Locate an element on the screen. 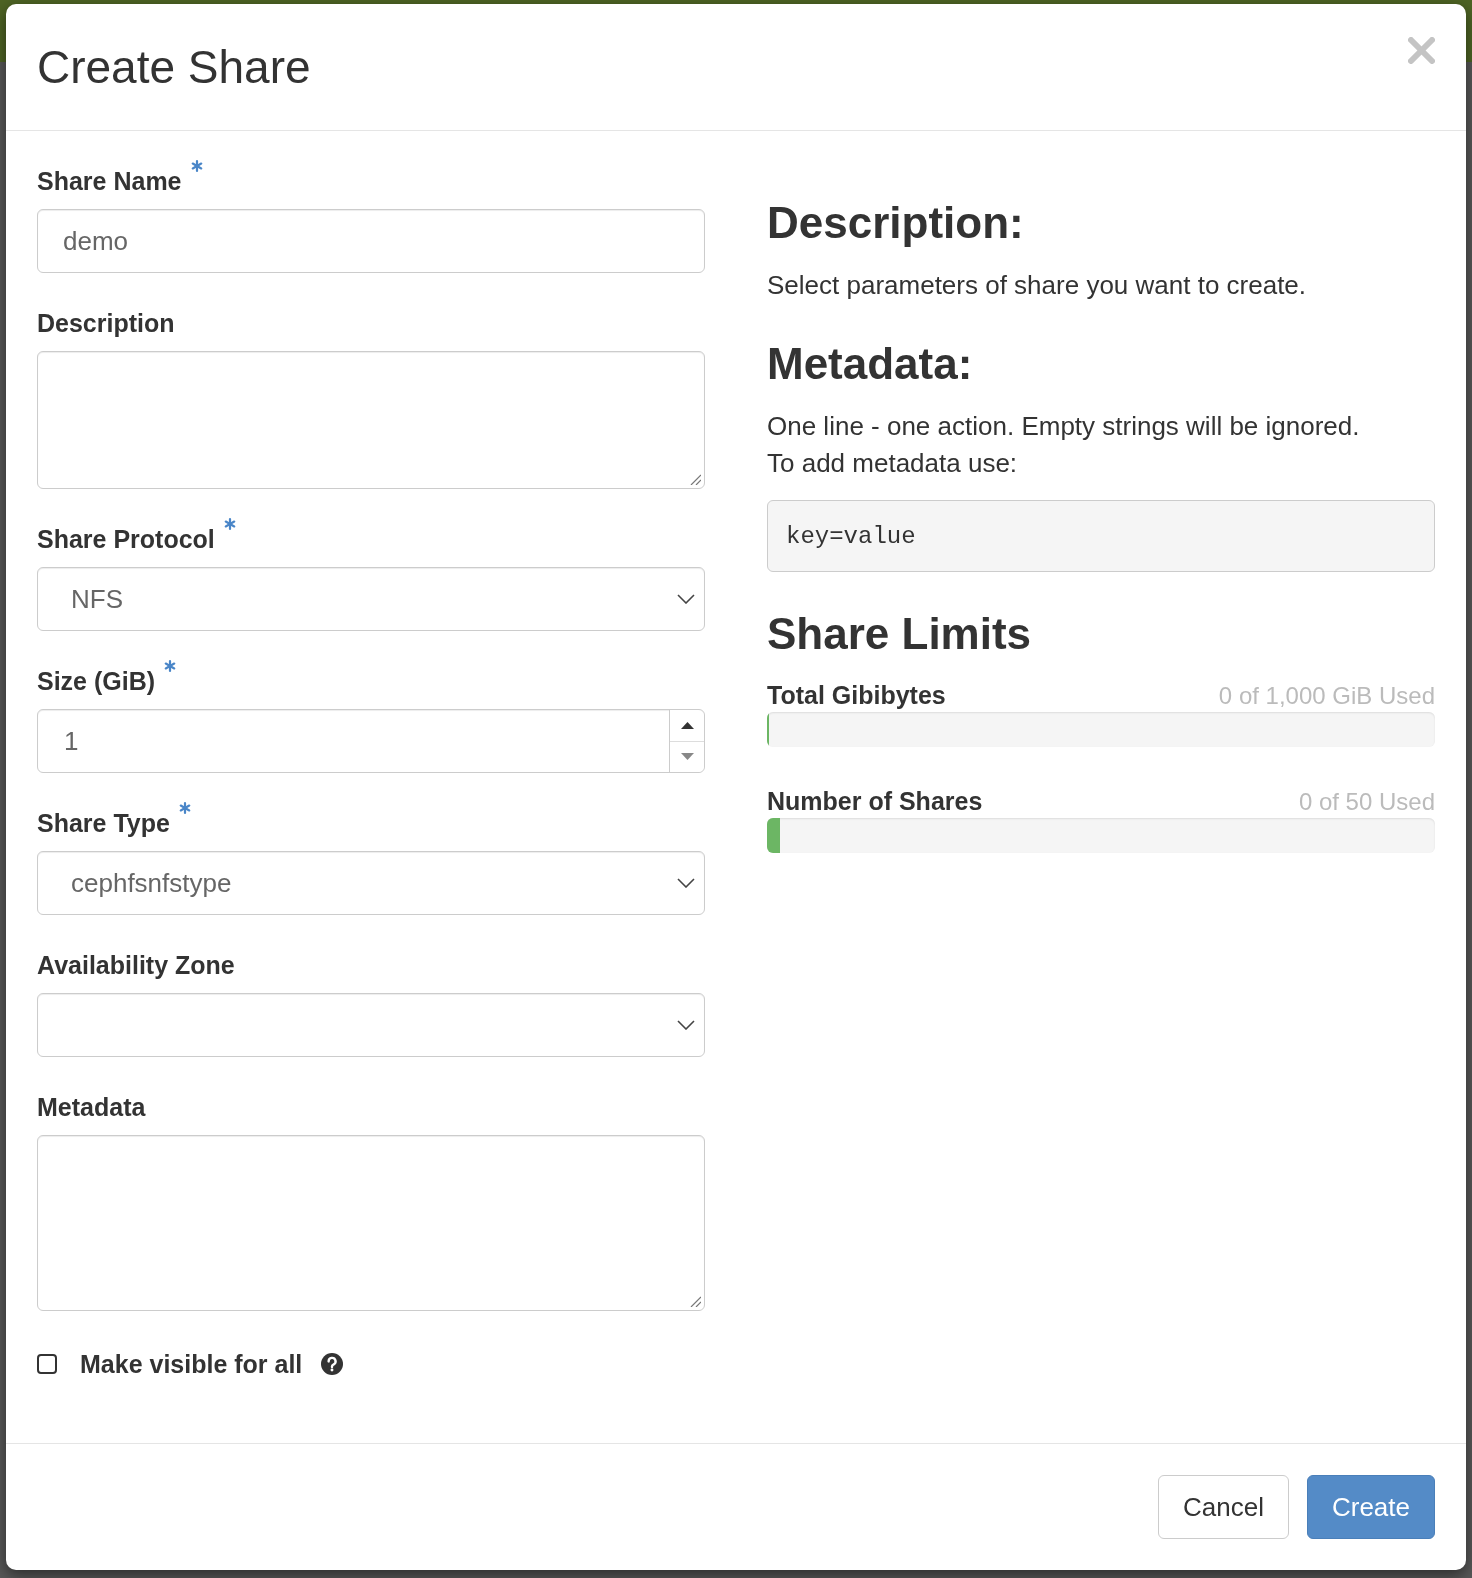  help-text: One line - one action. Empty strings will be ignored. is located at coordinates (1064, 426).